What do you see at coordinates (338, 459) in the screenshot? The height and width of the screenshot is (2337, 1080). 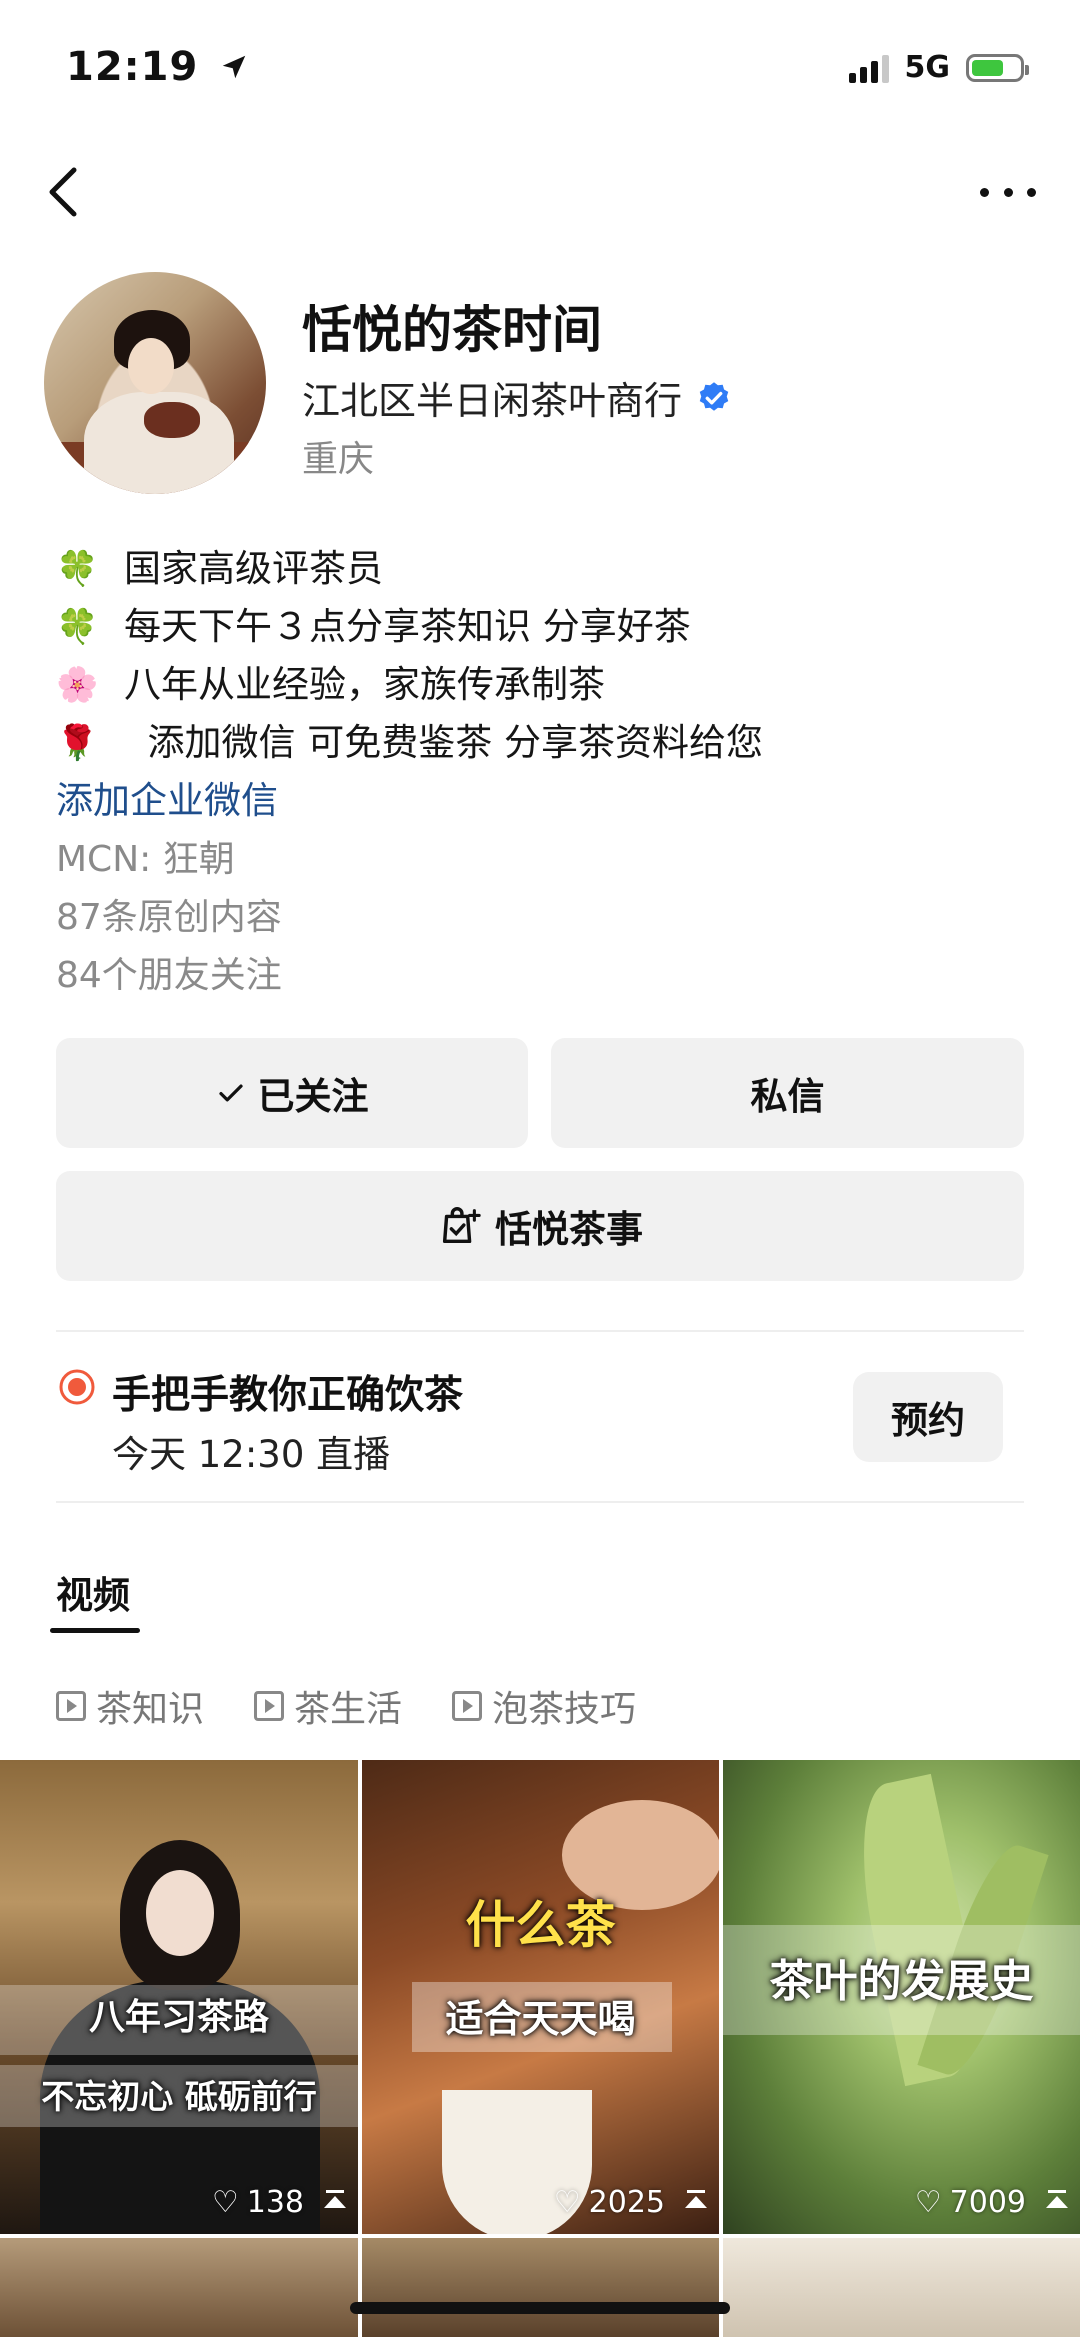 I see `city-label: 重庆` at bounding box center [338, 459].